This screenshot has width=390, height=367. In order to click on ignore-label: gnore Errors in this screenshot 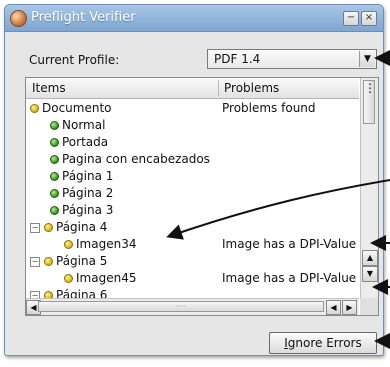, I will do `click(324, 343)`.